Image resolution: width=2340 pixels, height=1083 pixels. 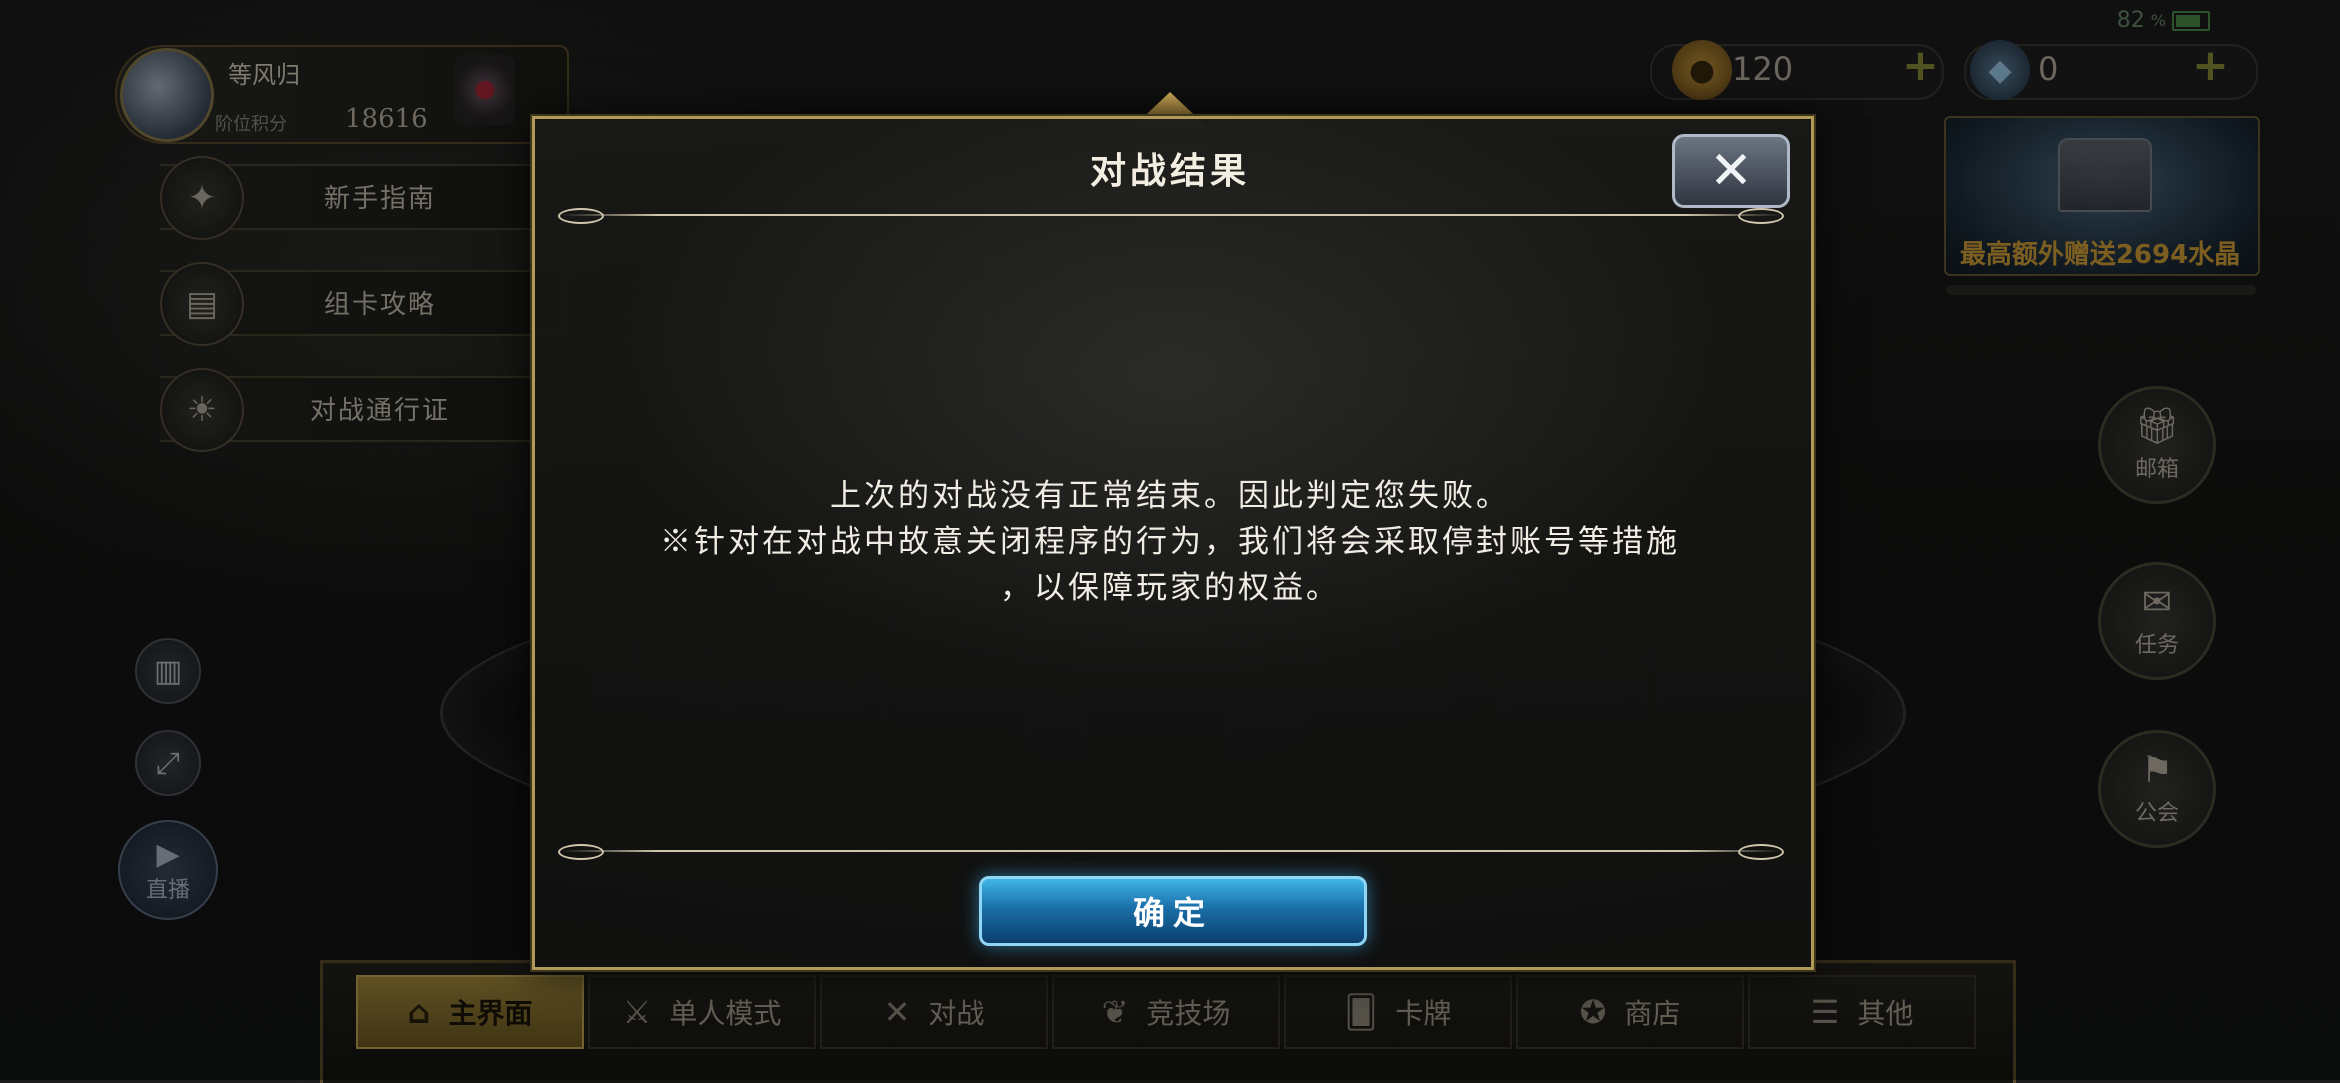 What do you see at coordinates (1171, 215) in the screenshot?
I see `title-divider` at bounding box center [1171, 215].